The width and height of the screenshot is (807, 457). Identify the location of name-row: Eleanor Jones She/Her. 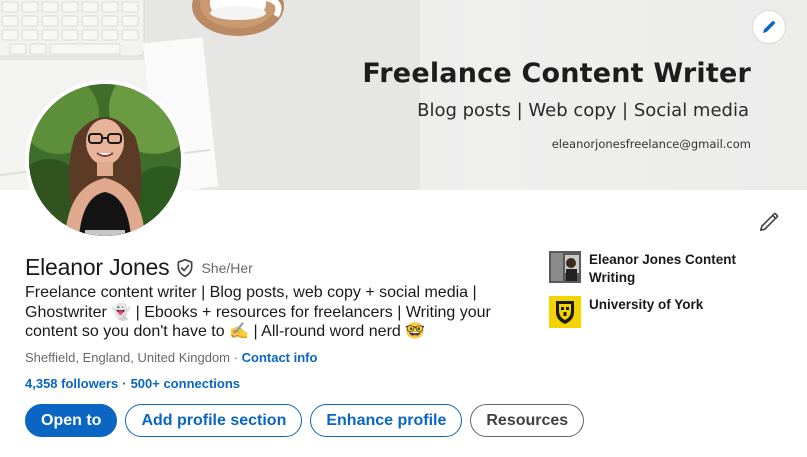
(139, 267).